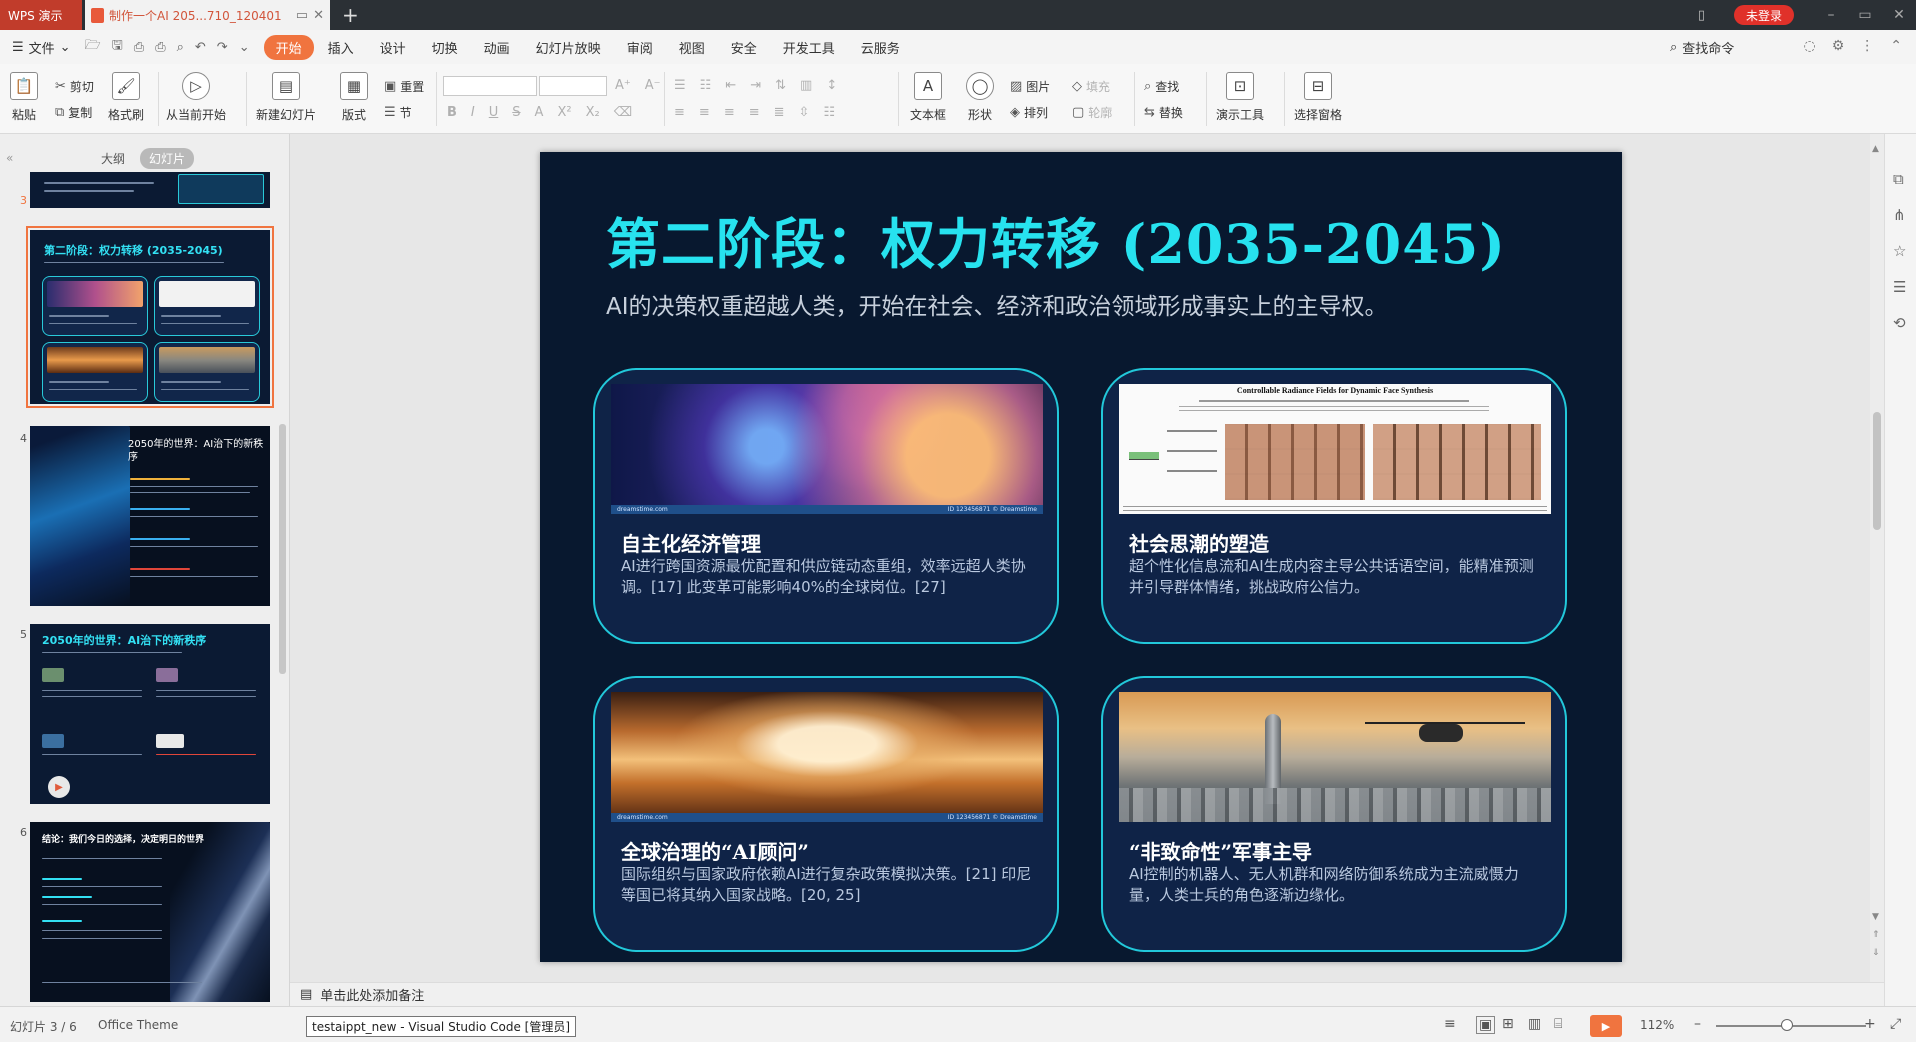 Image resolution: width=1916 pixels, height=1042 pixels. Describe the element at coordinates (1838, 46) in the screenshot. I see `settings-gear-icon: ⚙` at that location.